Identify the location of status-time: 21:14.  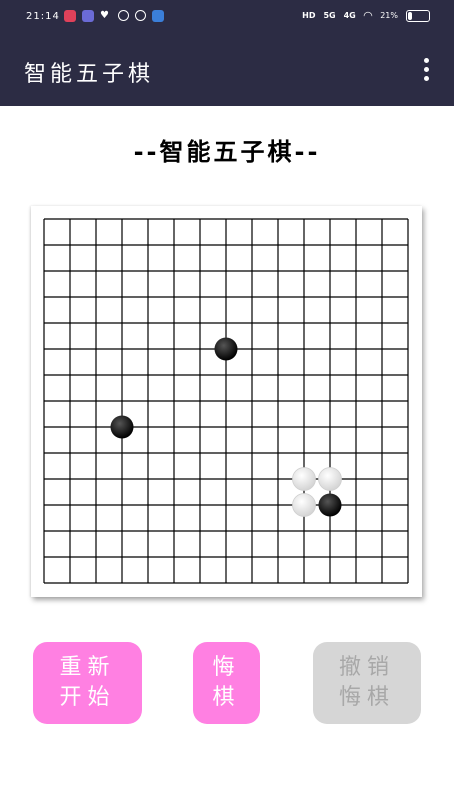
(43, 16).